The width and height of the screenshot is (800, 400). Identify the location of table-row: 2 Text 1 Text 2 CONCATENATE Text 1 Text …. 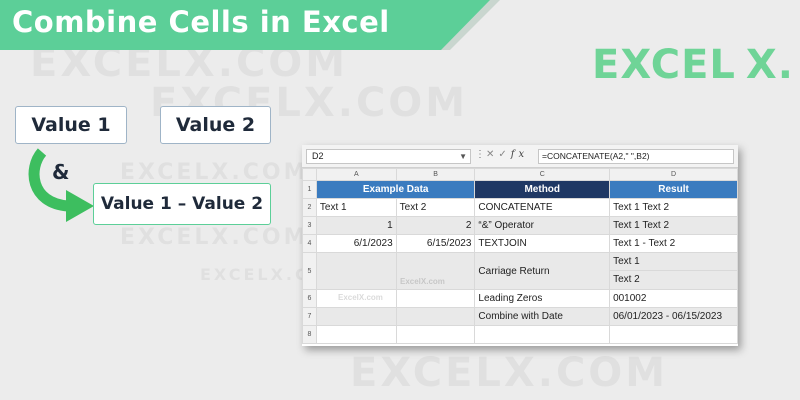
(520, 207).